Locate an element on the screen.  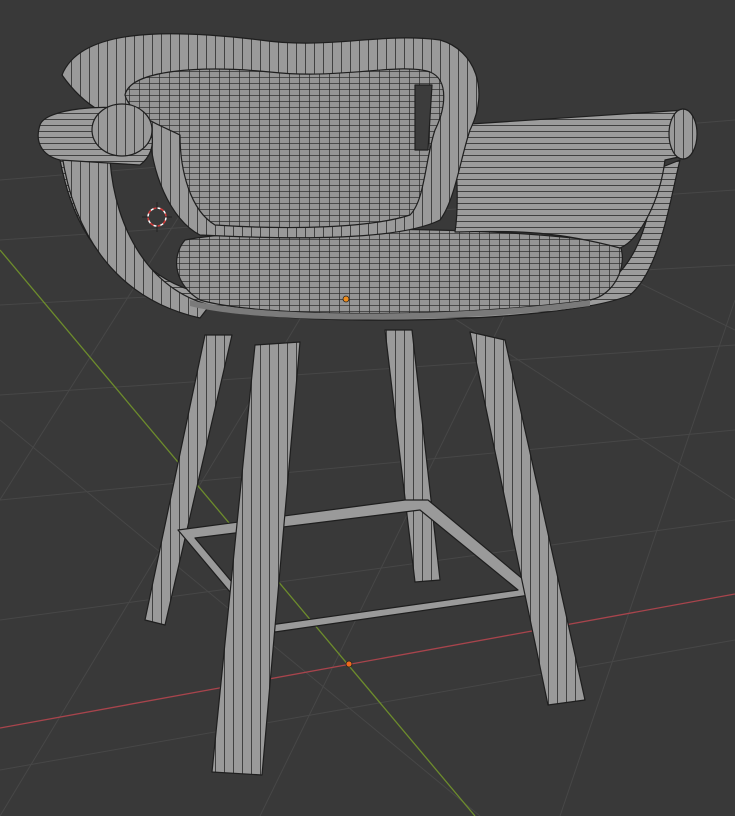
chair-leg-back-left is located at coordinates (188, 480).